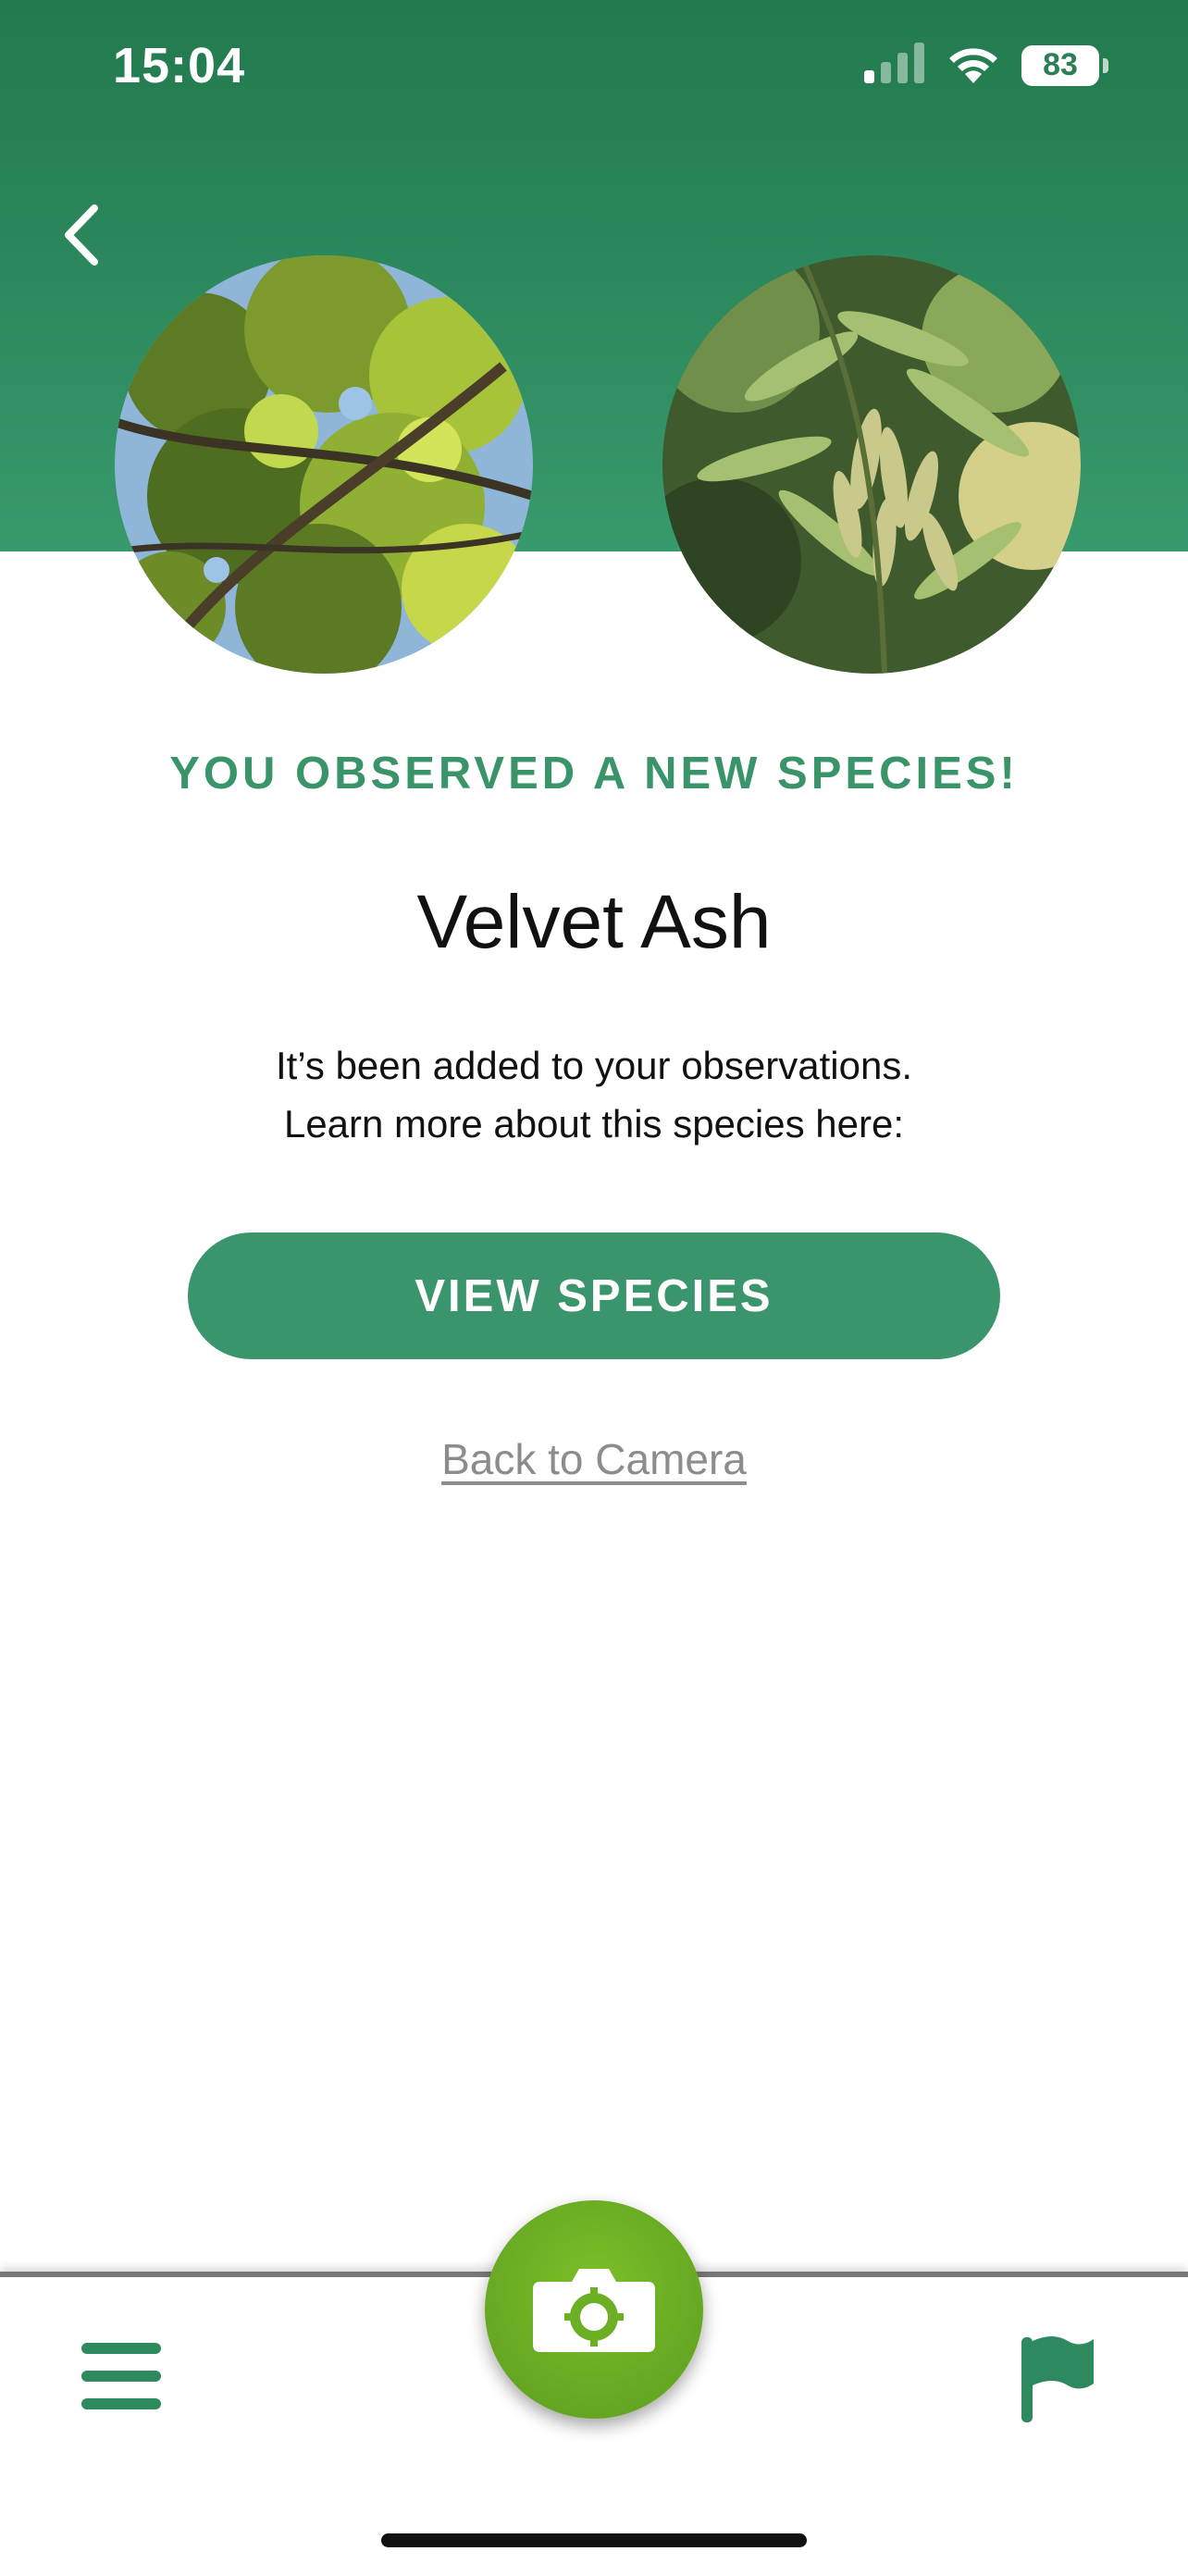  I want to click on status-time: 15:04, so click(179, 65).